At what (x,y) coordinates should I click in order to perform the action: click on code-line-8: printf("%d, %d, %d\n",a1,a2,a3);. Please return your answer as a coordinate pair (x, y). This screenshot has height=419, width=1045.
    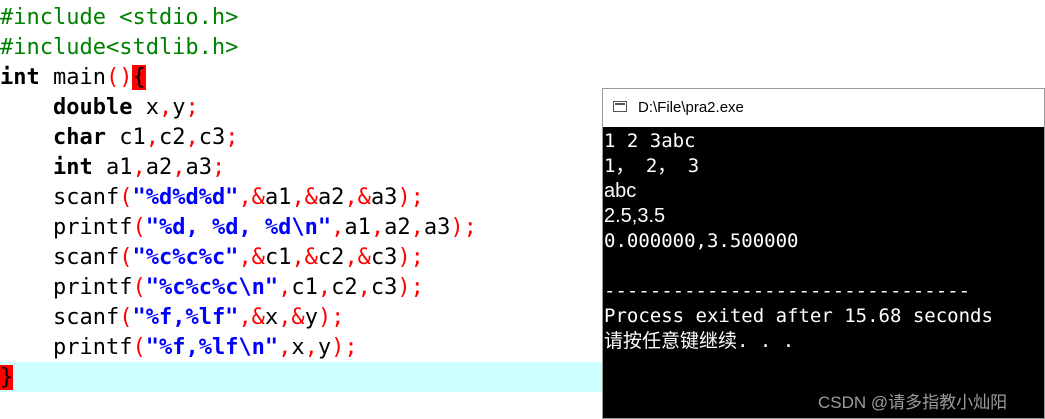
    Looking at the image, I should click on (238, 228).